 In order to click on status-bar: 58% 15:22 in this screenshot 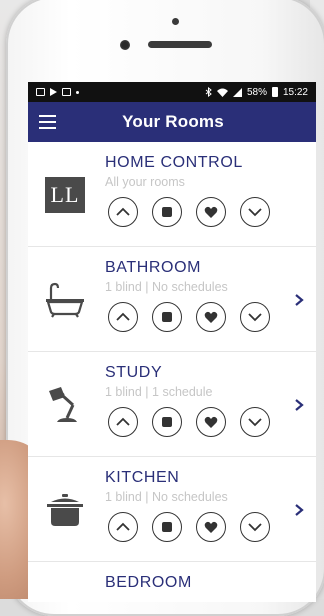, I will do `click(172, 92)`.